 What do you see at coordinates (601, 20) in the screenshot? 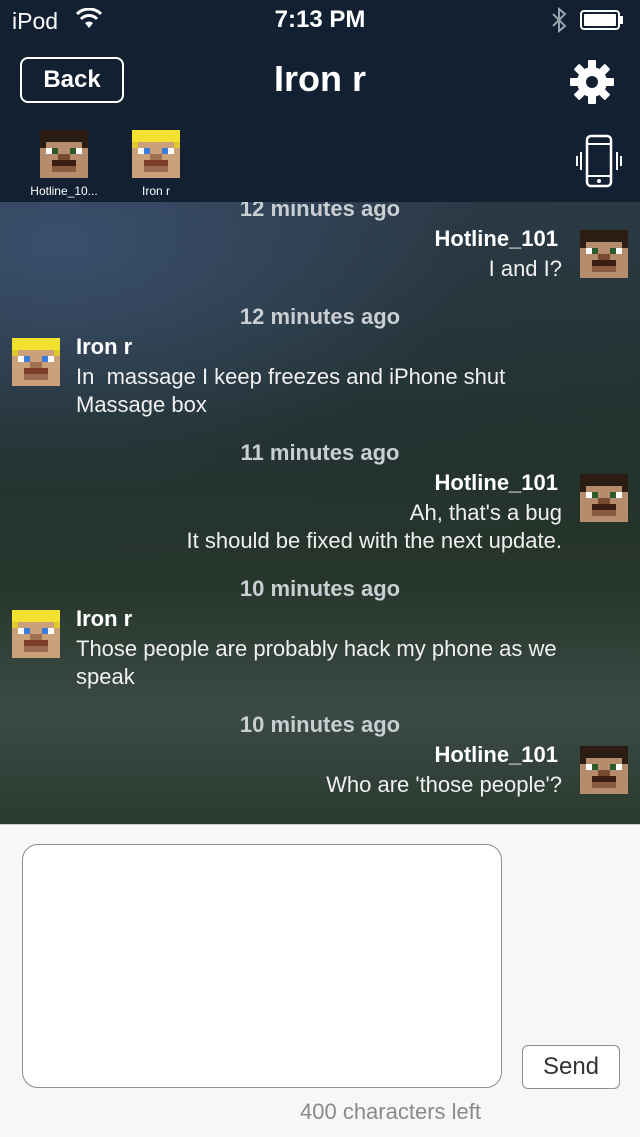
I see `battery-icon` at bounding box center [601, 20].